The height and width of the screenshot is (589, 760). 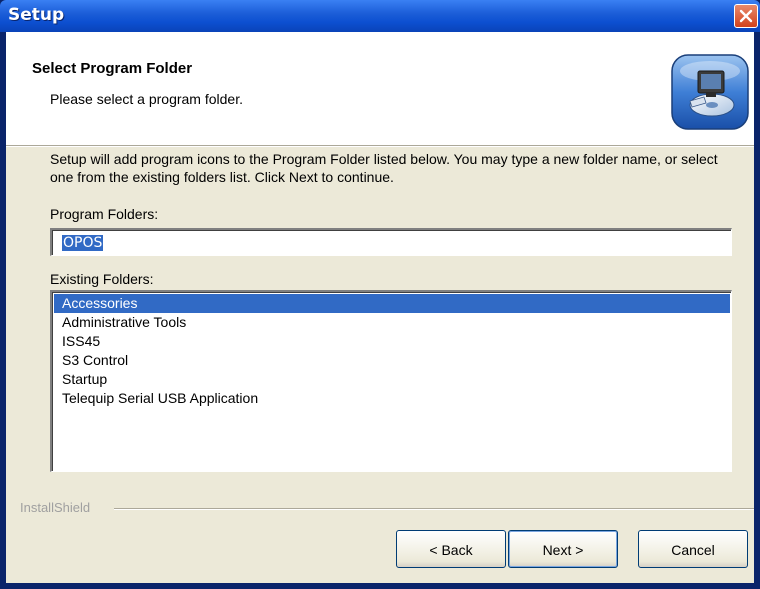 What do you see at coordinates (380, 16) in the screenshot?
I see `title-bar: Setup` at bounding box center [380, 16].